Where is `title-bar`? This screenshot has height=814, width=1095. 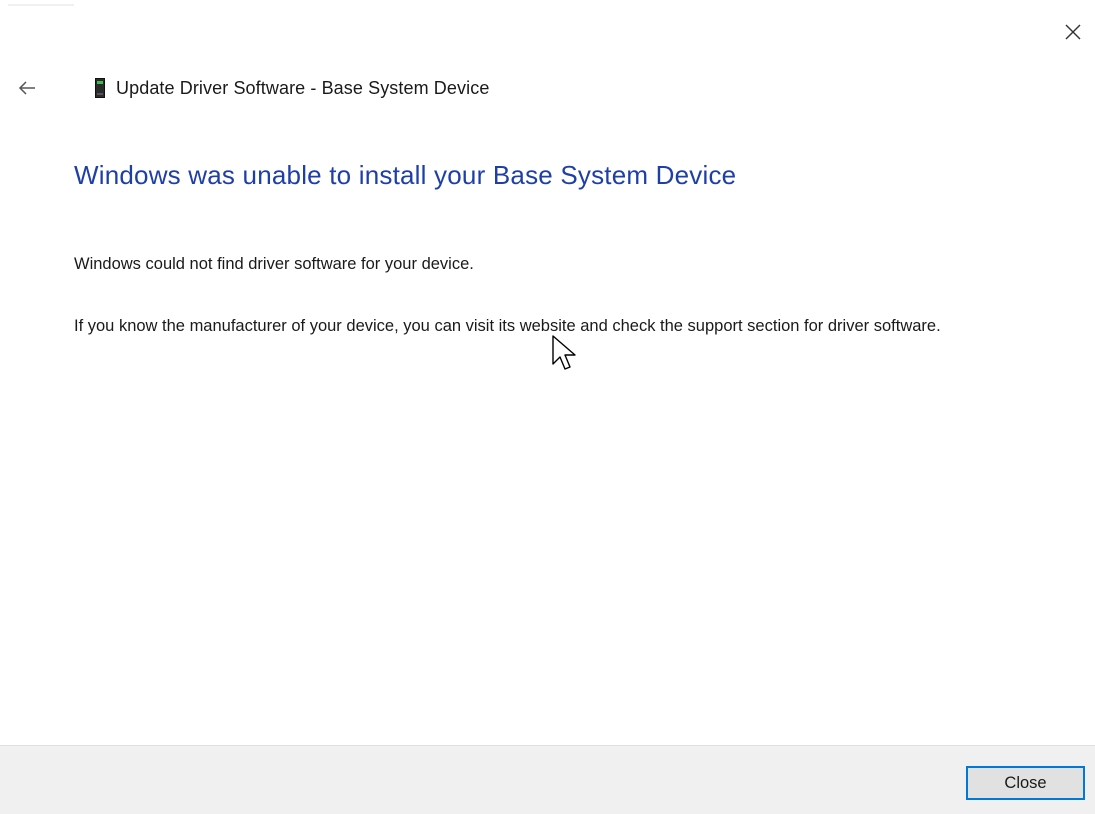 title-bar is located at coordinates (547, 5).